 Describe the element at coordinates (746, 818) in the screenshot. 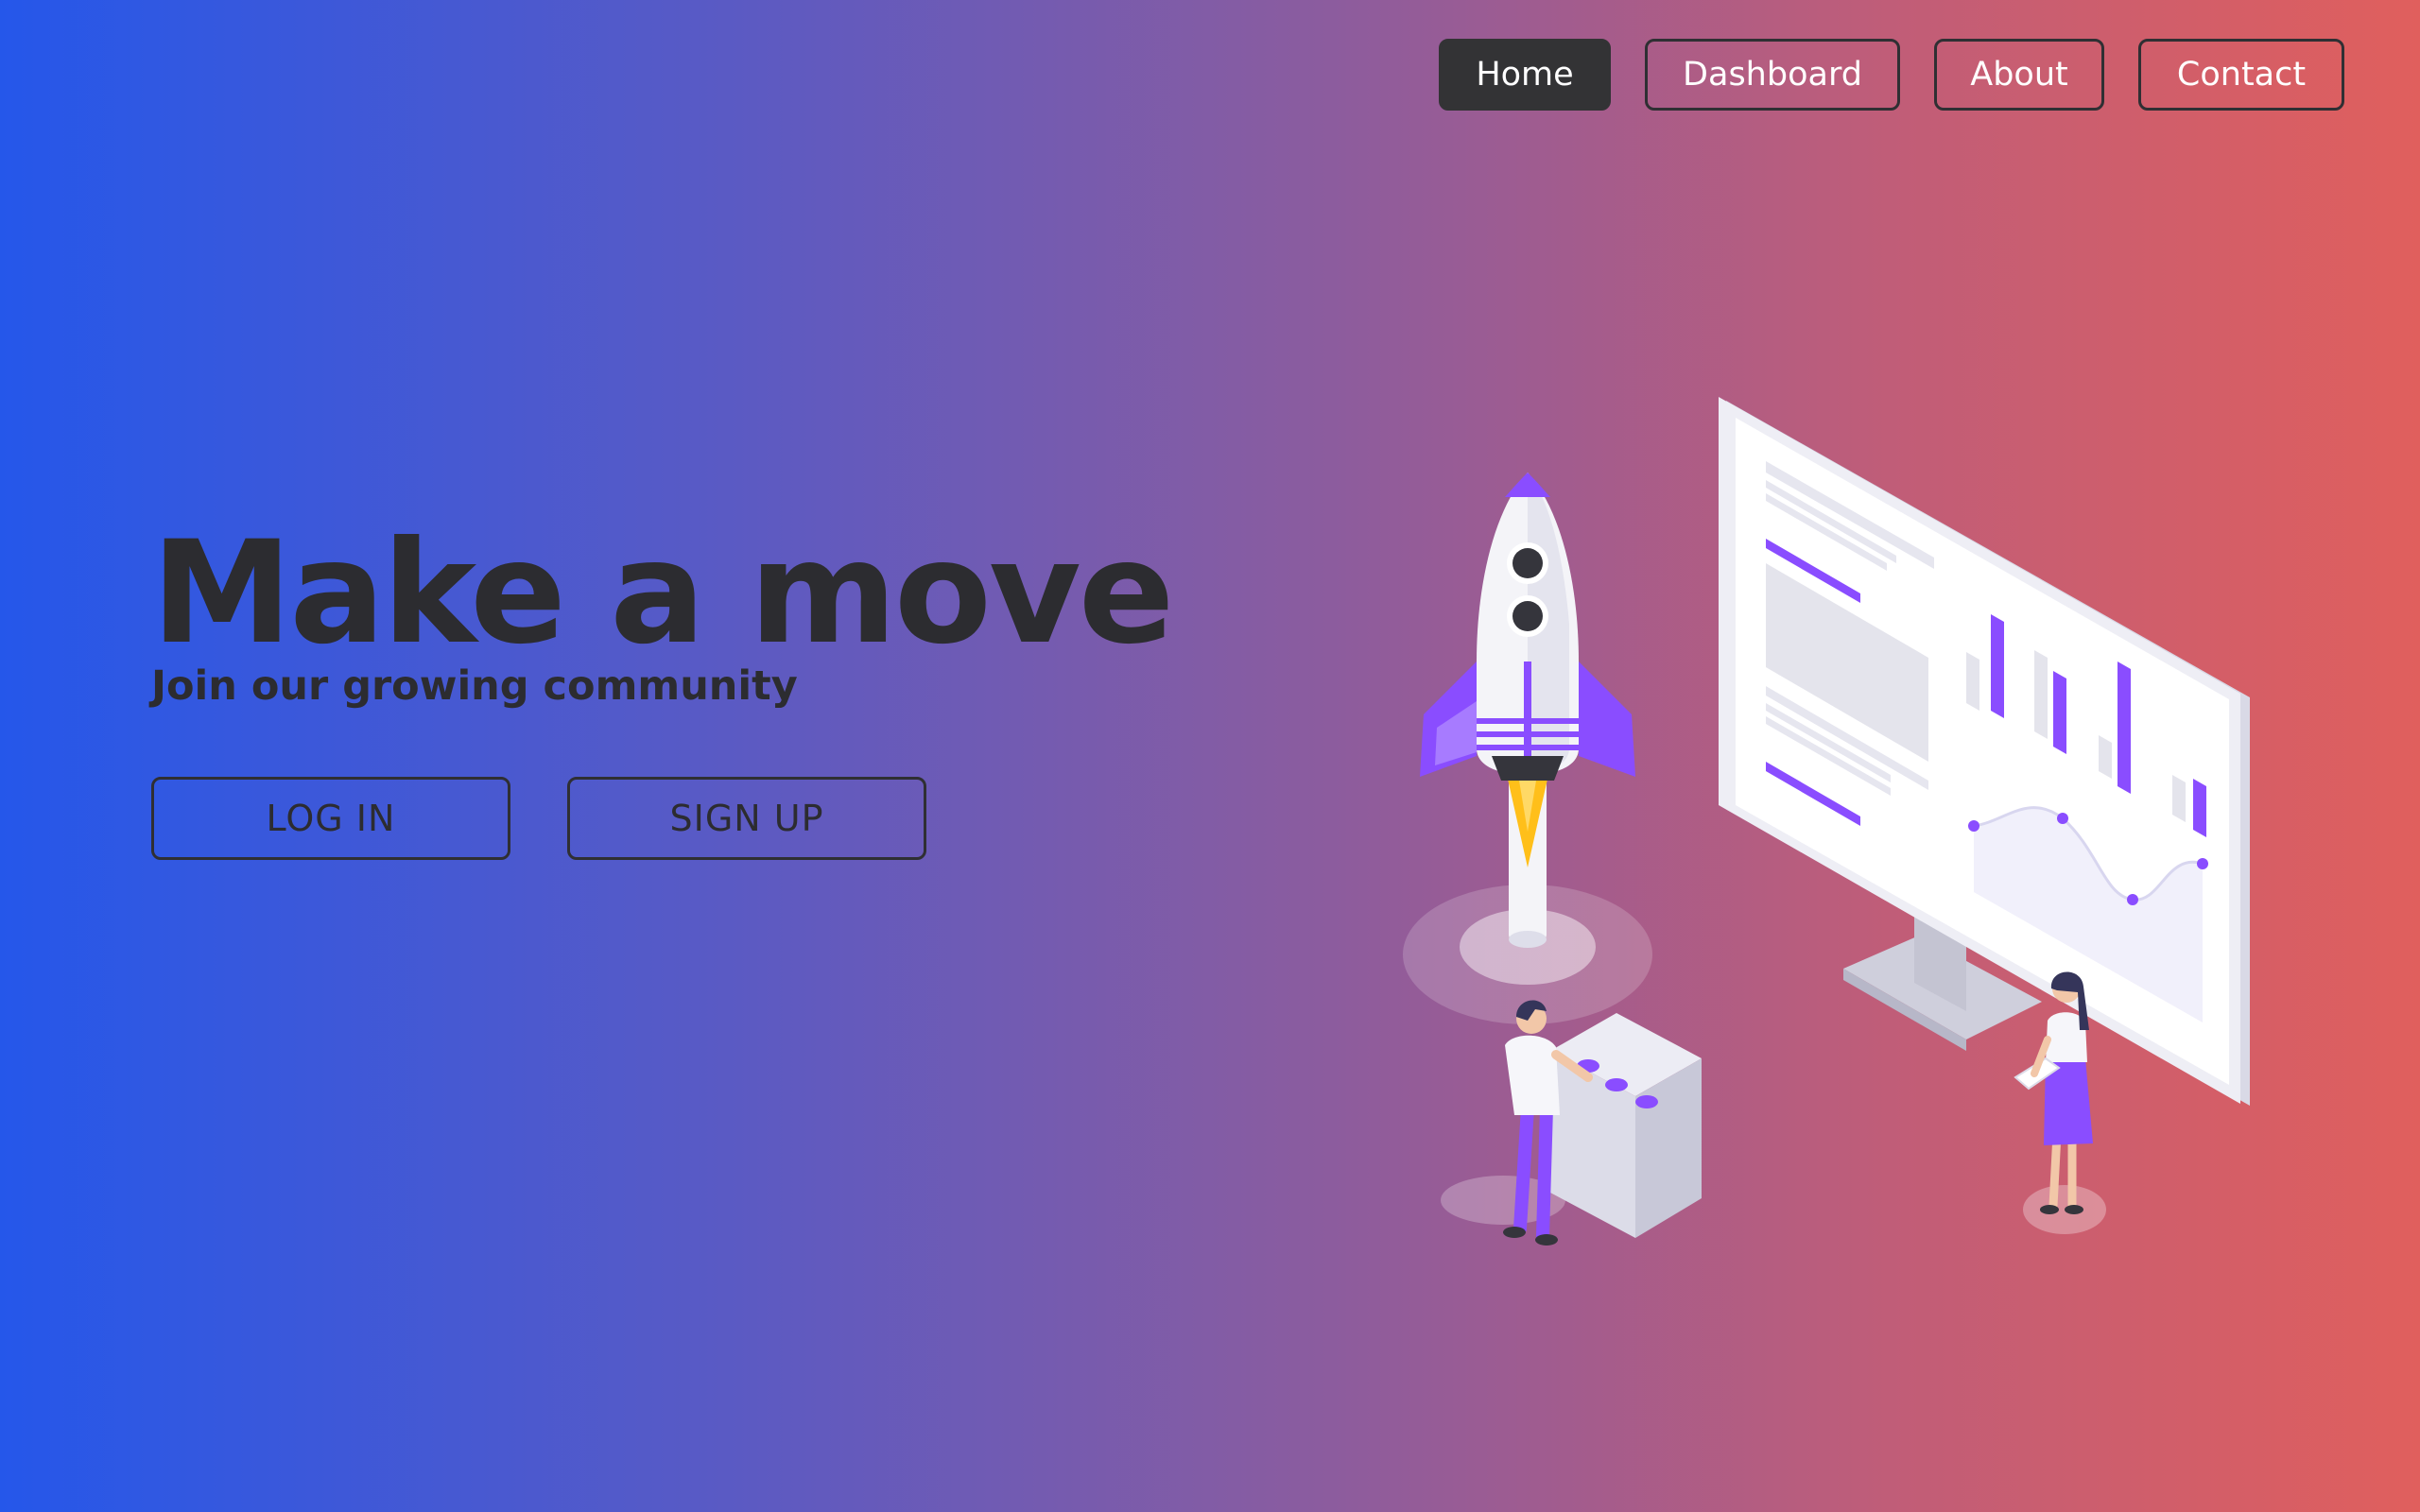

I see `signup-button: SIGN UP` at that location.